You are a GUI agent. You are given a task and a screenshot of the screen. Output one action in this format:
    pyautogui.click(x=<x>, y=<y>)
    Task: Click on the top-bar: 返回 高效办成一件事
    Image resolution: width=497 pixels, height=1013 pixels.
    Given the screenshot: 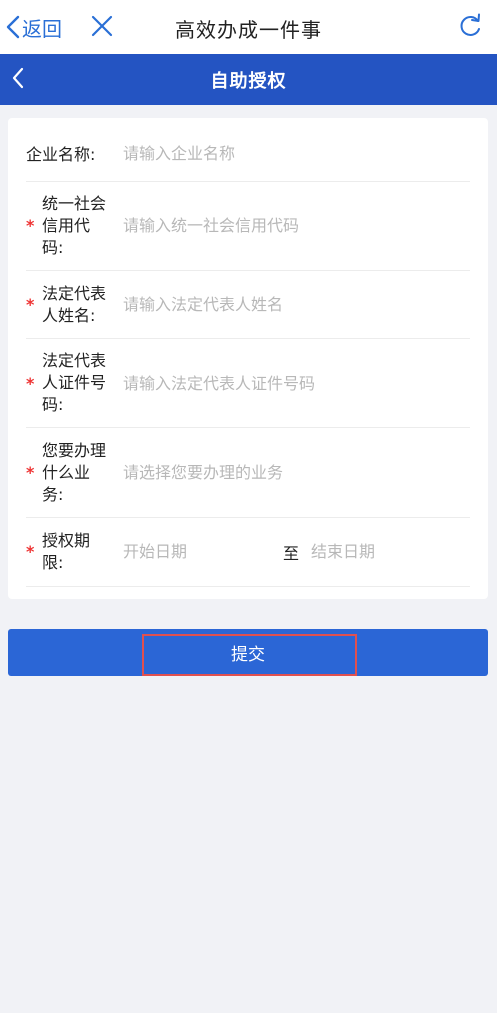 What is the action you would take?
    pyautogui.click(x=248, y=27)
    